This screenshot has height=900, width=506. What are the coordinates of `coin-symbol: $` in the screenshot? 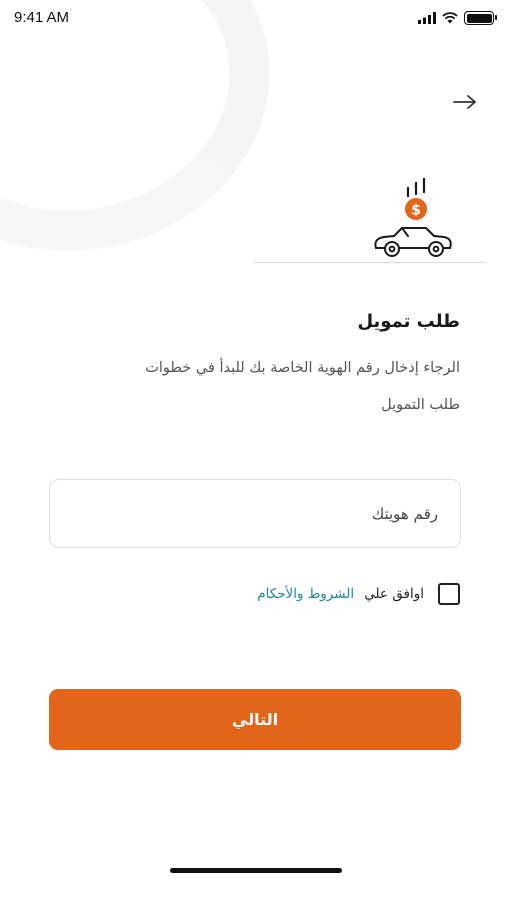 It's located at (416, 211).